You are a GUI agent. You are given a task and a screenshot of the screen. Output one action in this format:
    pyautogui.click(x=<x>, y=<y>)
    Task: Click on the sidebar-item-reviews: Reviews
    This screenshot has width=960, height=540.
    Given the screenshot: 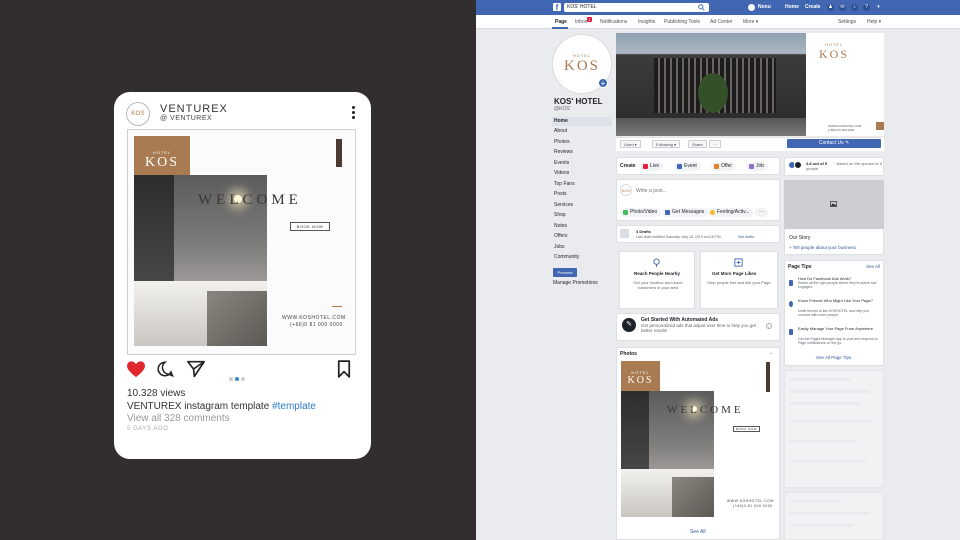 What is the action you would take?
    pyautogui.click(x=582, y=152)
    